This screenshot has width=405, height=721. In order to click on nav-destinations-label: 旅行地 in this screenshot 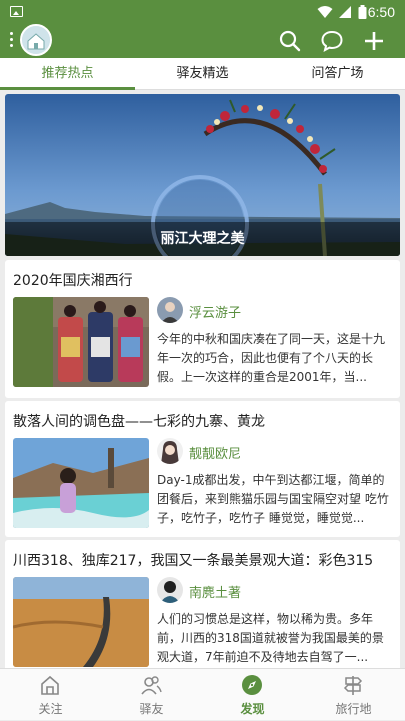, I will do `click(353, 709)`.